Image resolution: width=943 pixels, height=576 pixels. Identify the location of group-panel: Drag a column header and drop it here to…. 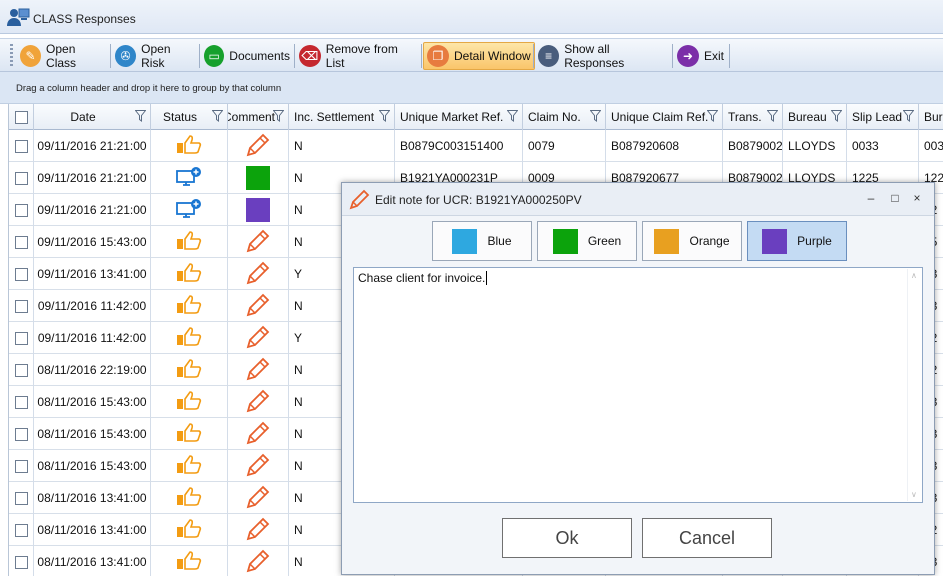
(471, 88).